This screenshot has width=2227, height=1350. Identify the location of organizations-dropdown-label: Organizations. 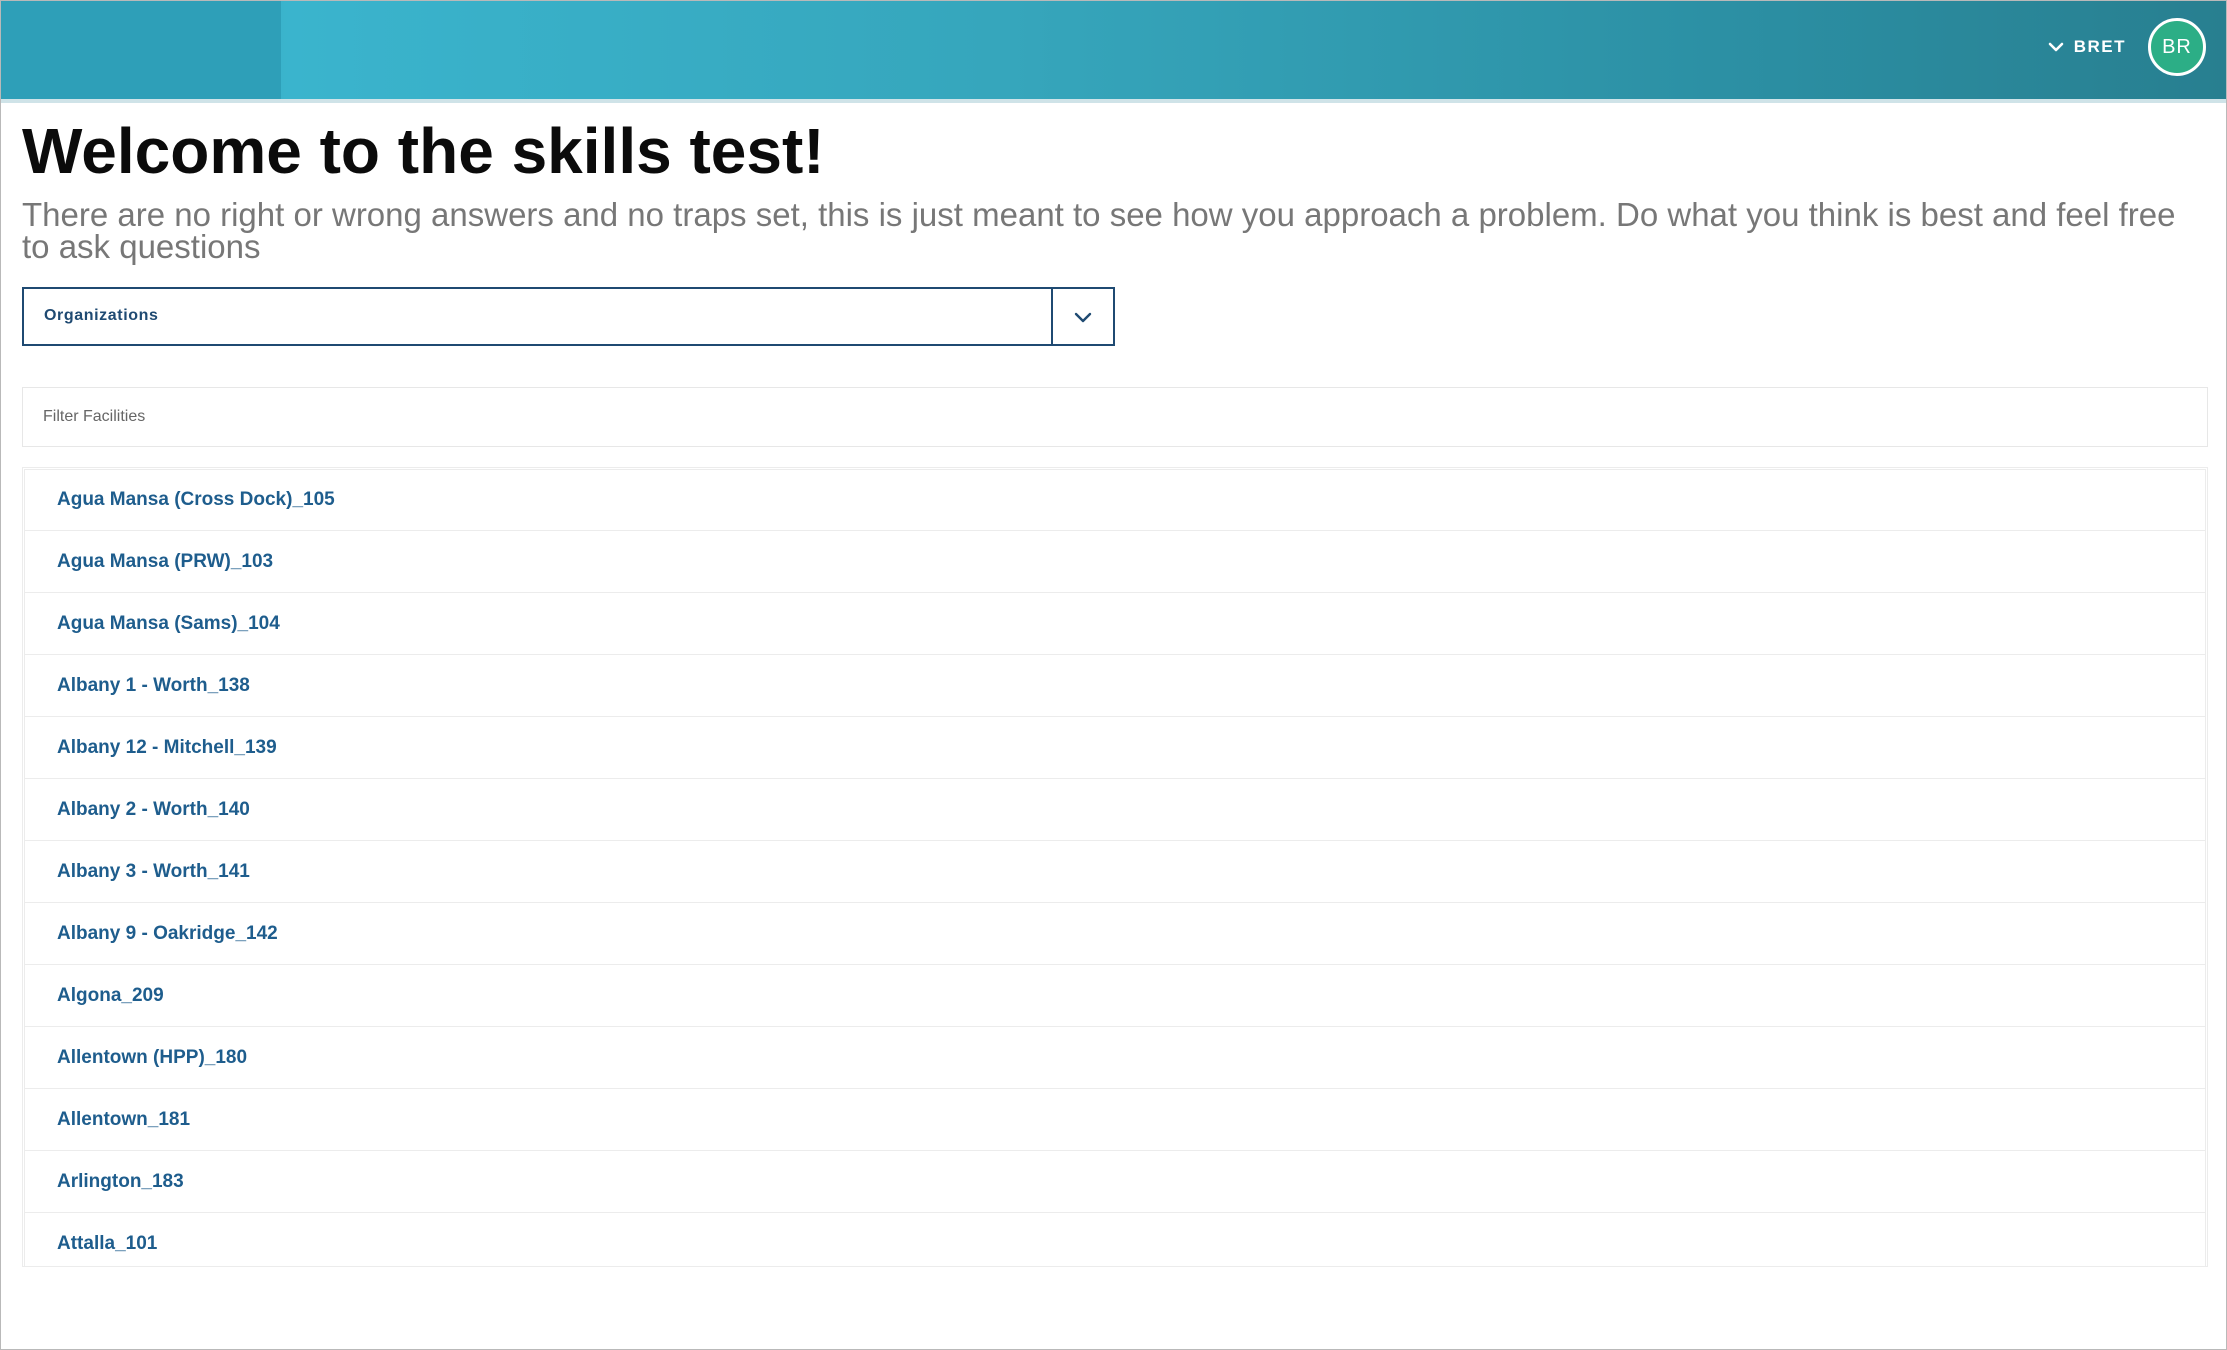
(101, 315).